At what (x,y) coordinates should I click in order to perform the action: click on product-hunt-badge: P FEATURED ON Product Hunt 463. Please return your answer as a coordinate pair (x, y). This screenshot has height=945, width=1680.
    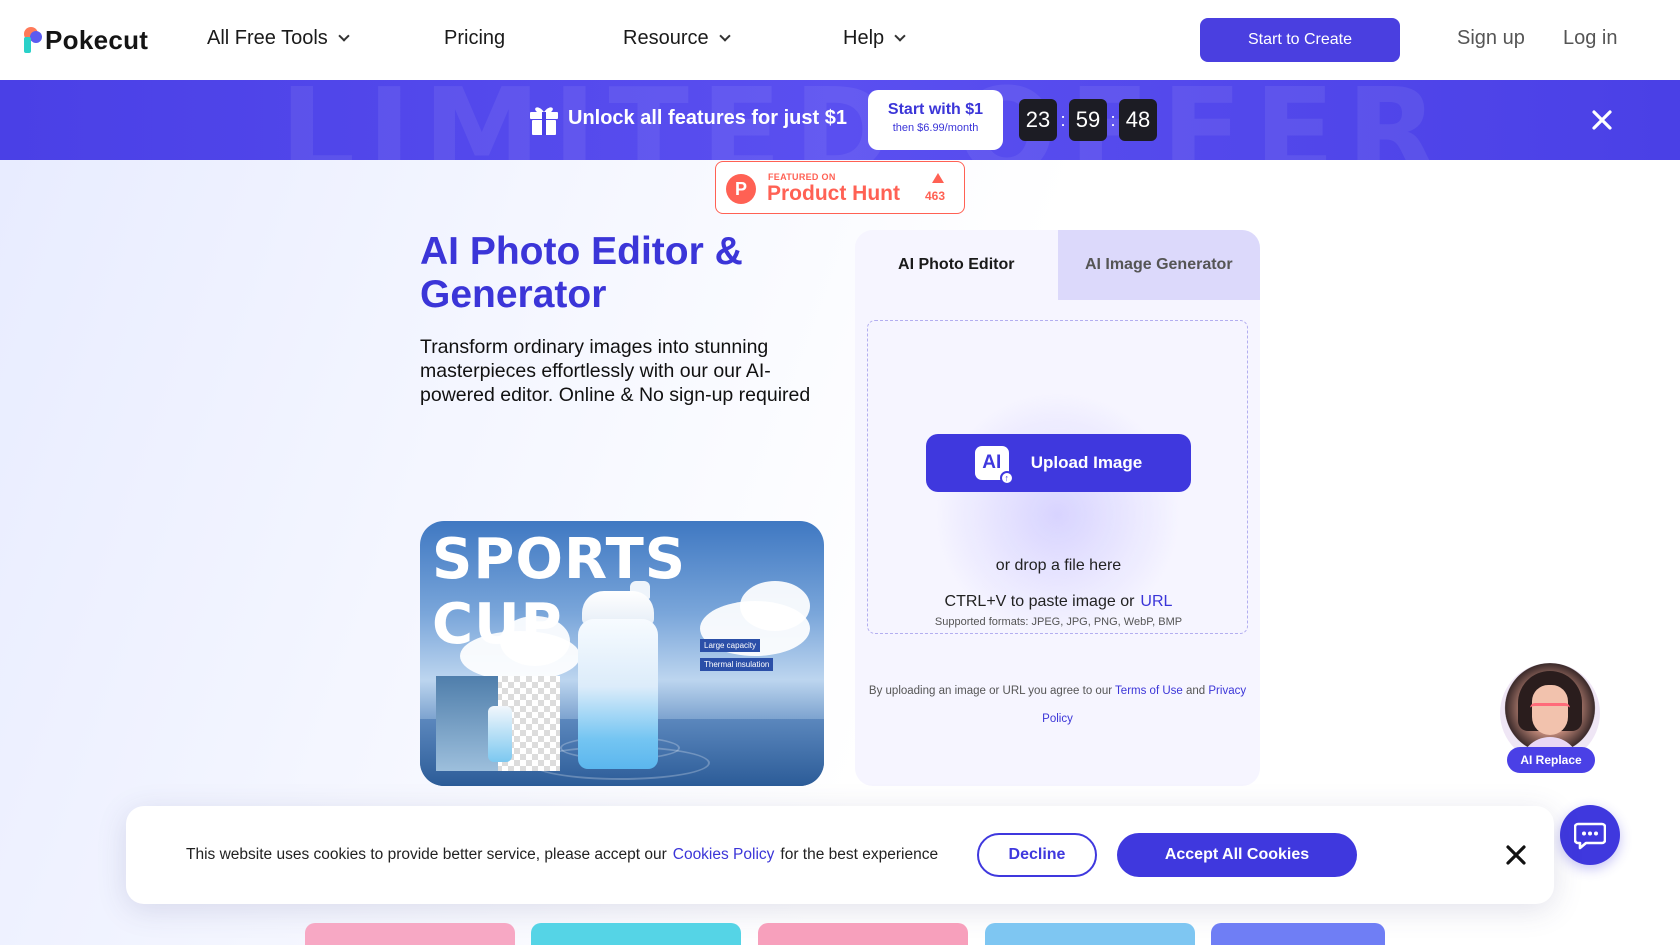
    Looking at the image, I should click on (840, 187).